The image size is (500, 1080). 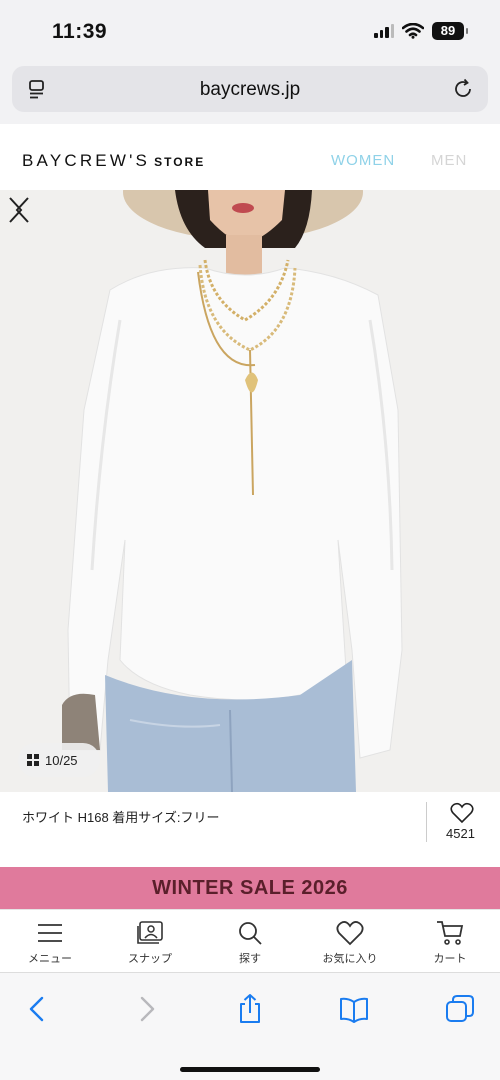 What do you see at coordinates (363, 160) in the screenshot?
I see `nav-women-tab: WOMEN` at bounding box center [363, 160].